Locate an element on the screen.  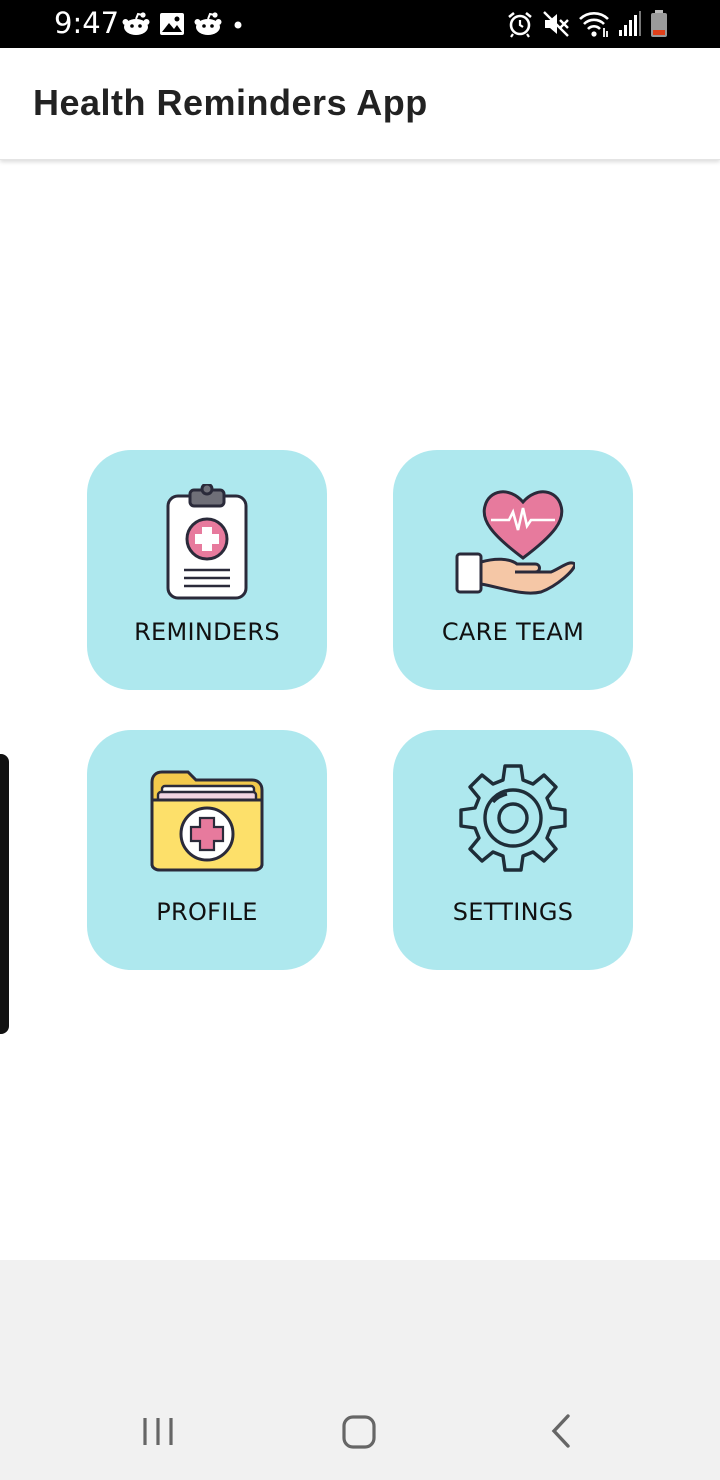
gear-icon is located at coordinates (513, 822).